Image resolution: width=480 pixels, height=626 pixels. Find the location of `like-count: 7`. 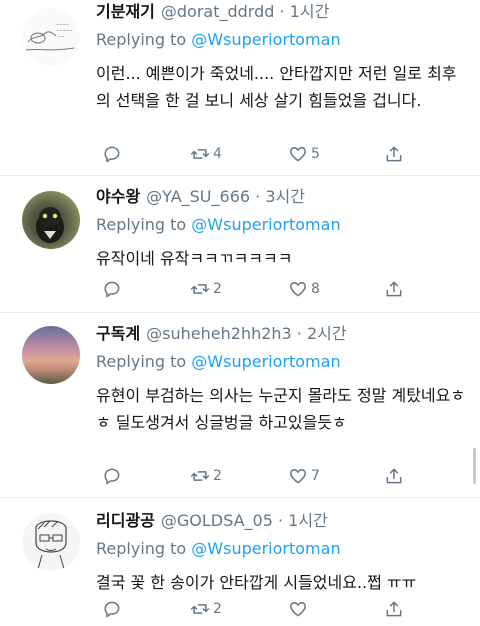

like-count: 7 is located at coordinates (315, 476).